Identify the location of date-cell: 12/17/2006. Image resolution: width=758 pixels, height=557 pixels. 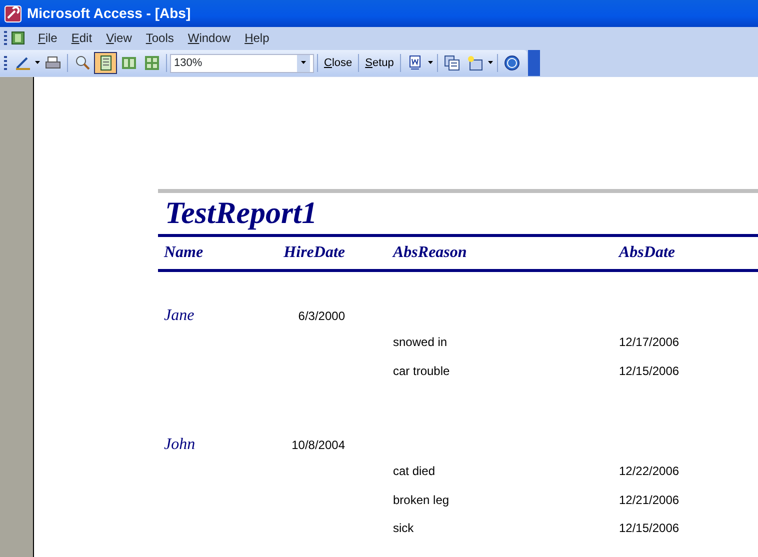
(649, 342).